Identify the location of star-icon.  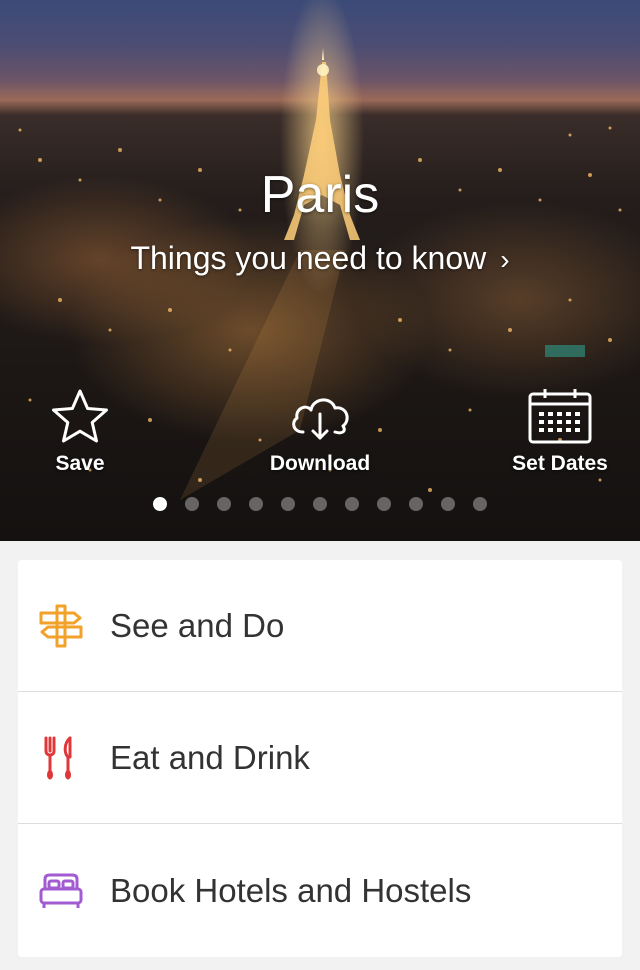
(80, 416).